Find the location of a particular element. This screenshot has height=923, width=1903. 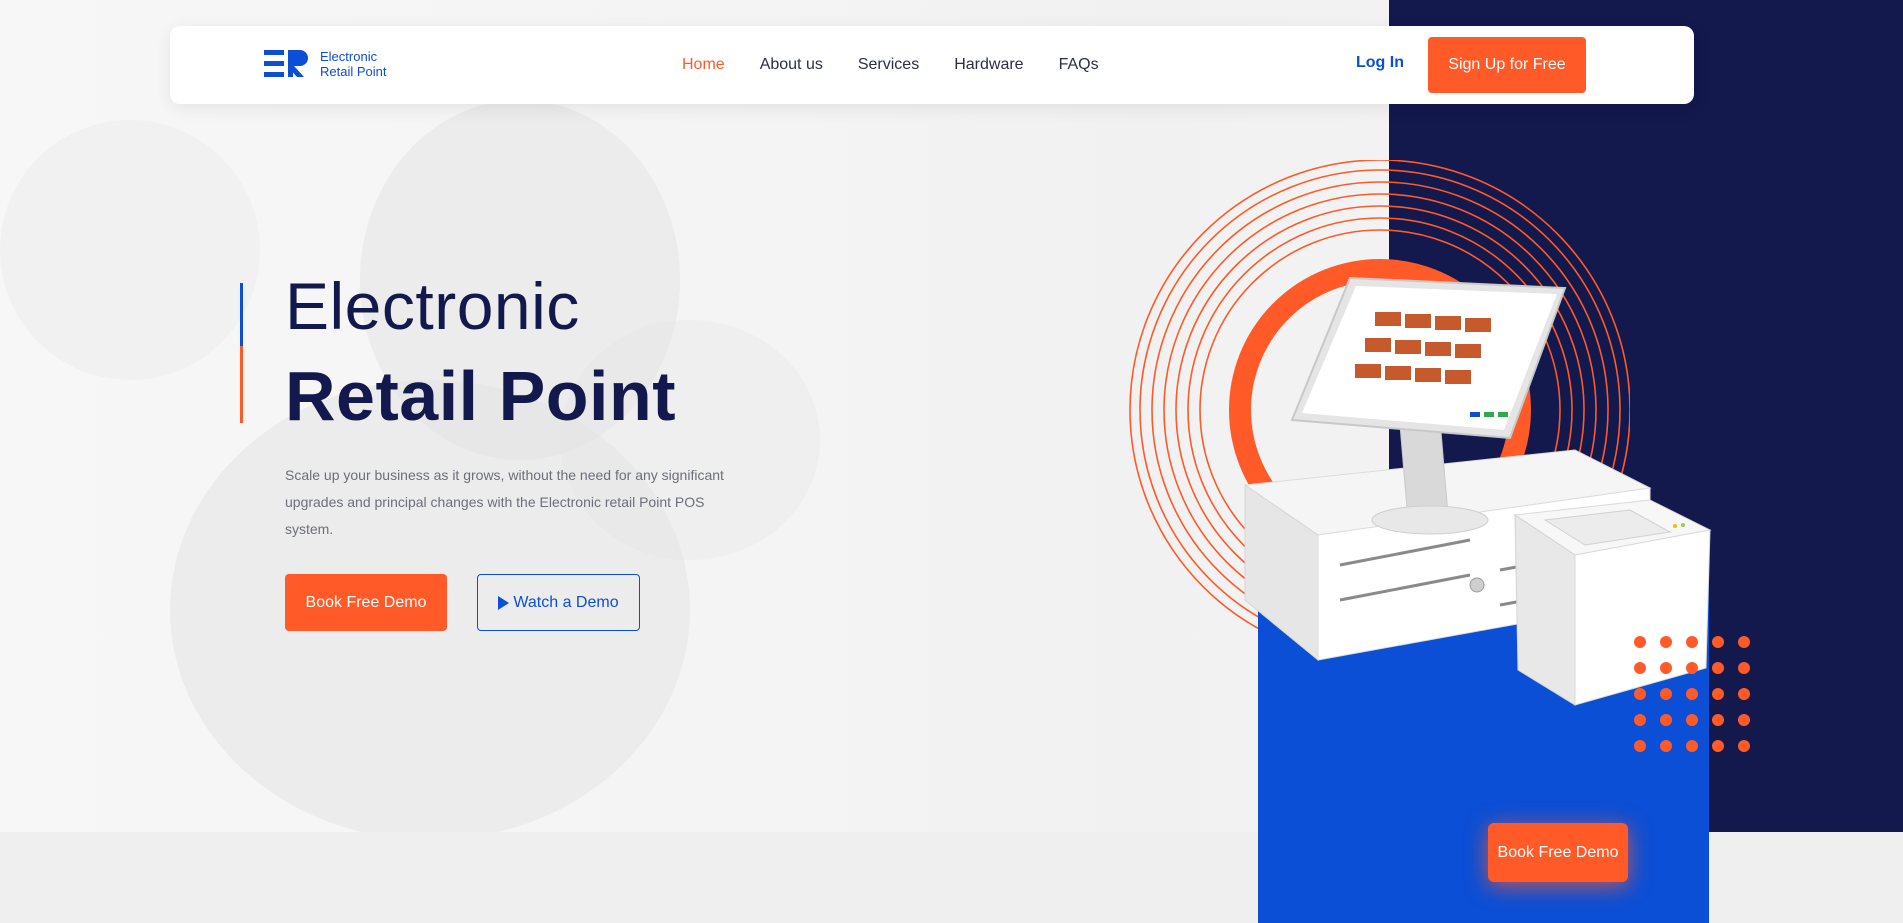

floating-book-demo-button: Book Free Demo is located at coordinates (1558, 852).